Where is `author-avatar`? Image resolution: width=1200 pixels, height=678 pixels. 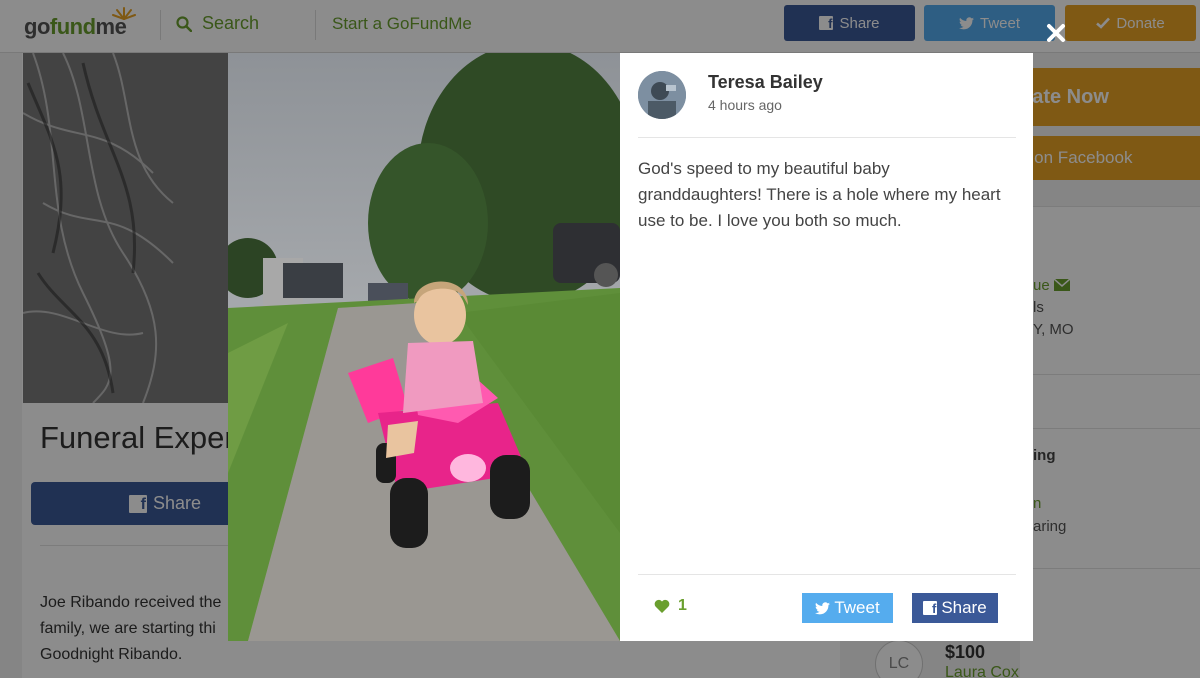 author-avatar is located at coordinates (662, 95).